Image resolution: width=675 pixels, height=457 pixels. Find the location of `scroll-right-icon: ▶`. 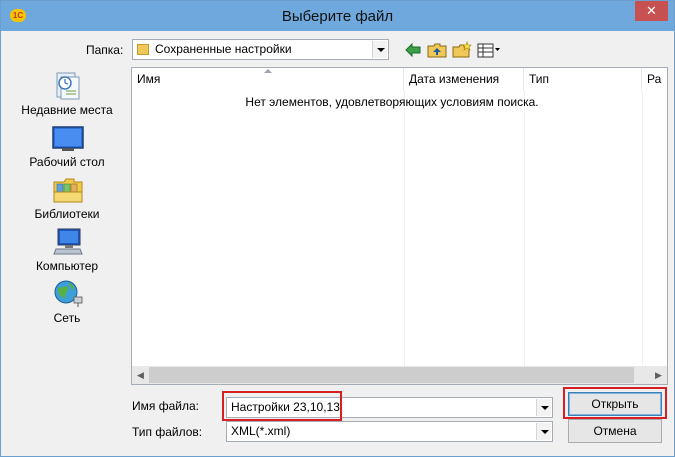

scroll-right-icon: ▶ is located at coordinates (658, 375).